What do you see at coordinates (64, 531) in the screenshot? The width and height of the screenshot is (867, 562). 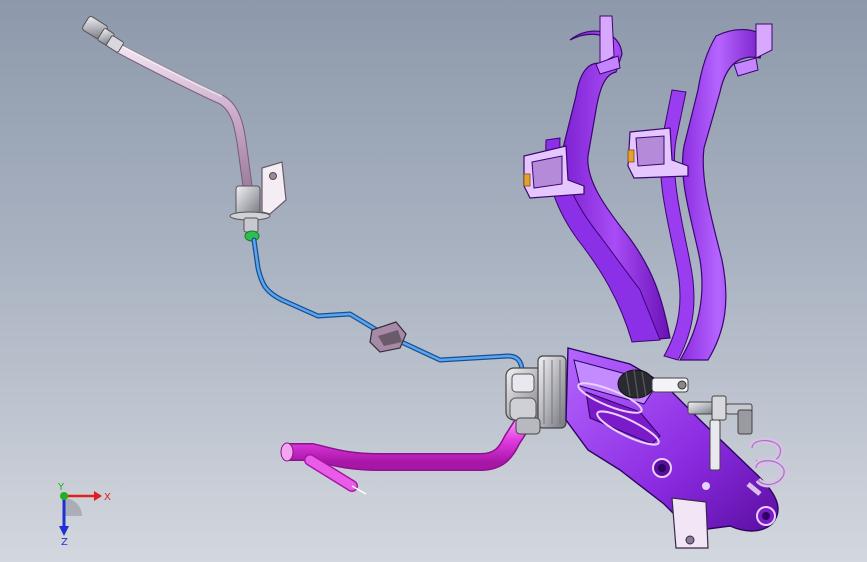 I see `z-axis-arrow` at bounding box center [64, 531].